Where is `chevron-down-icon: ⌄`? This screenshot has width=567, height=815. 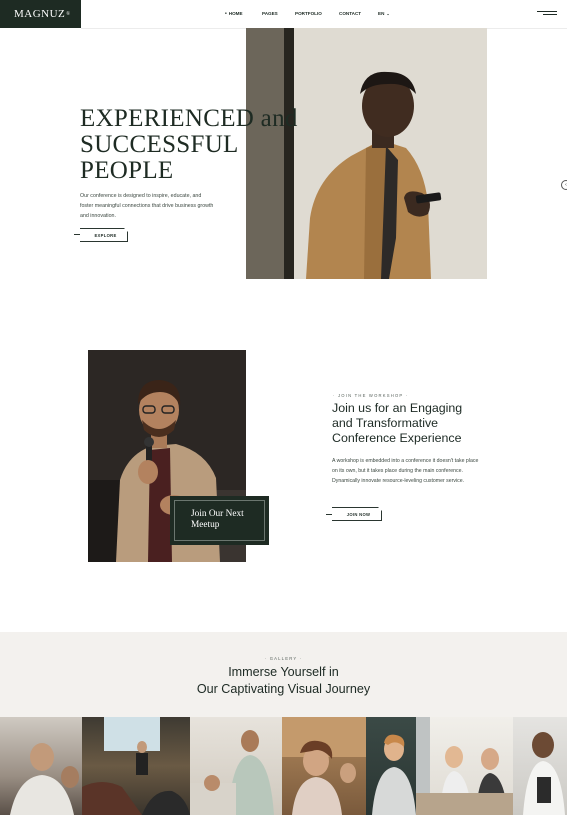 chevron-down-icon: ⌄ is located at coordinates (388, 13).